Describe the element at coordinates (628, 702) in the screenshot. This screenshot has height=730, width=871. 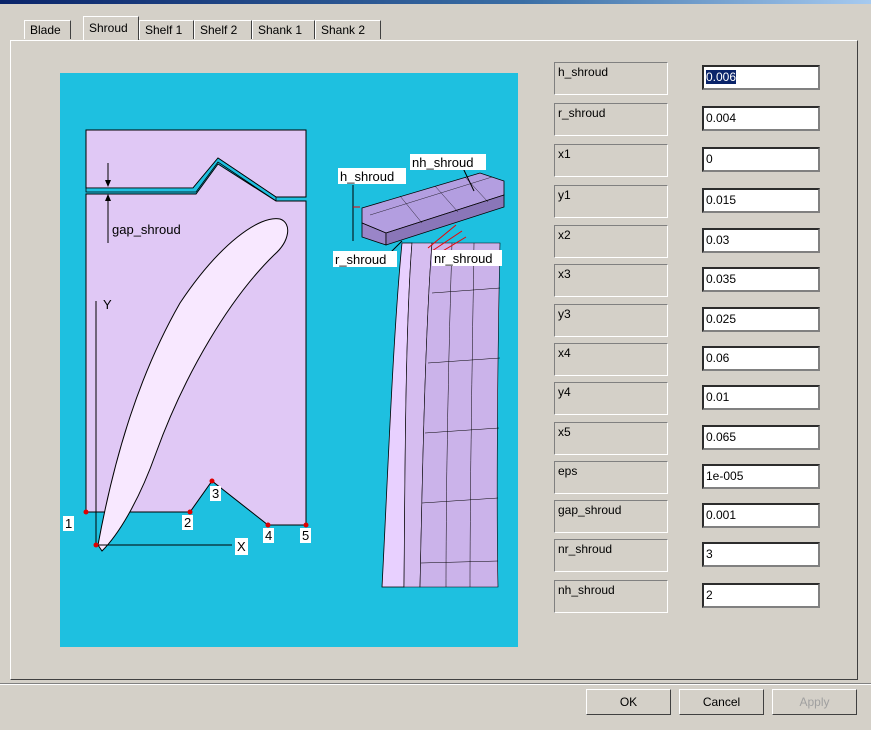
I see `ok-button: OK` at that location.